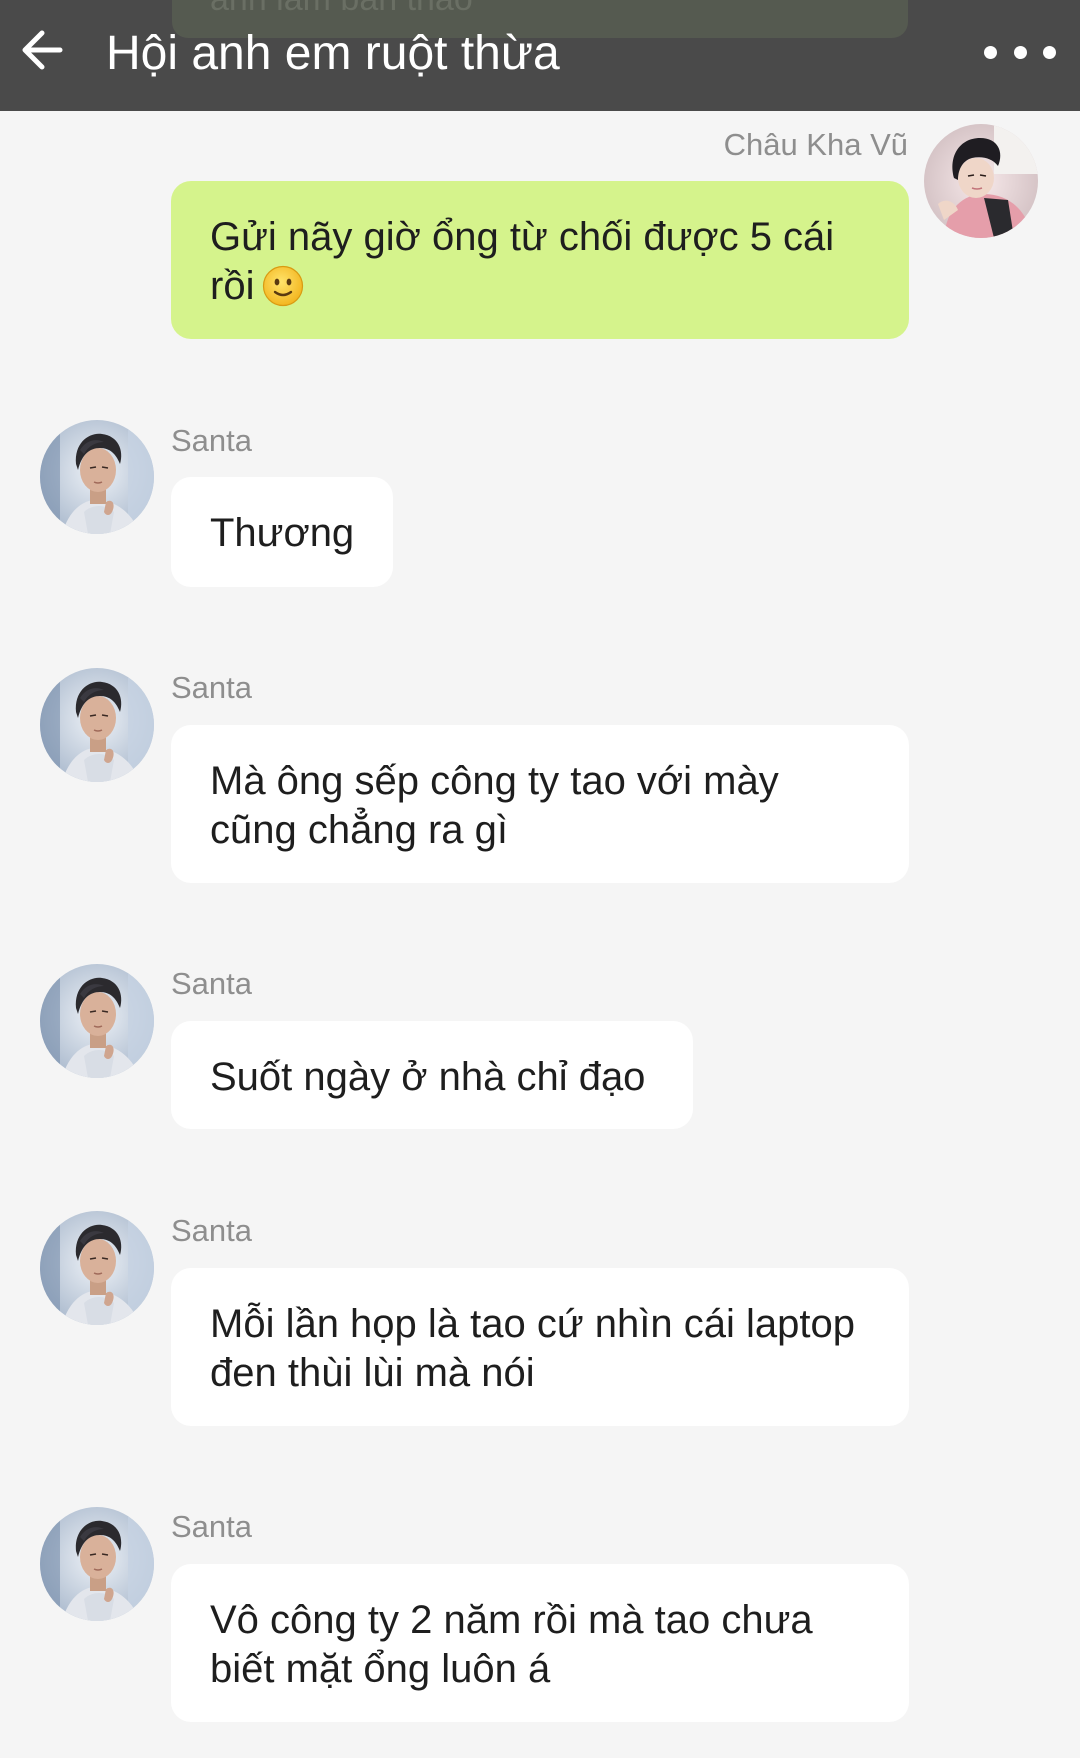  I want to click on message-bubble-incoming: Thương, so click(282, 532).